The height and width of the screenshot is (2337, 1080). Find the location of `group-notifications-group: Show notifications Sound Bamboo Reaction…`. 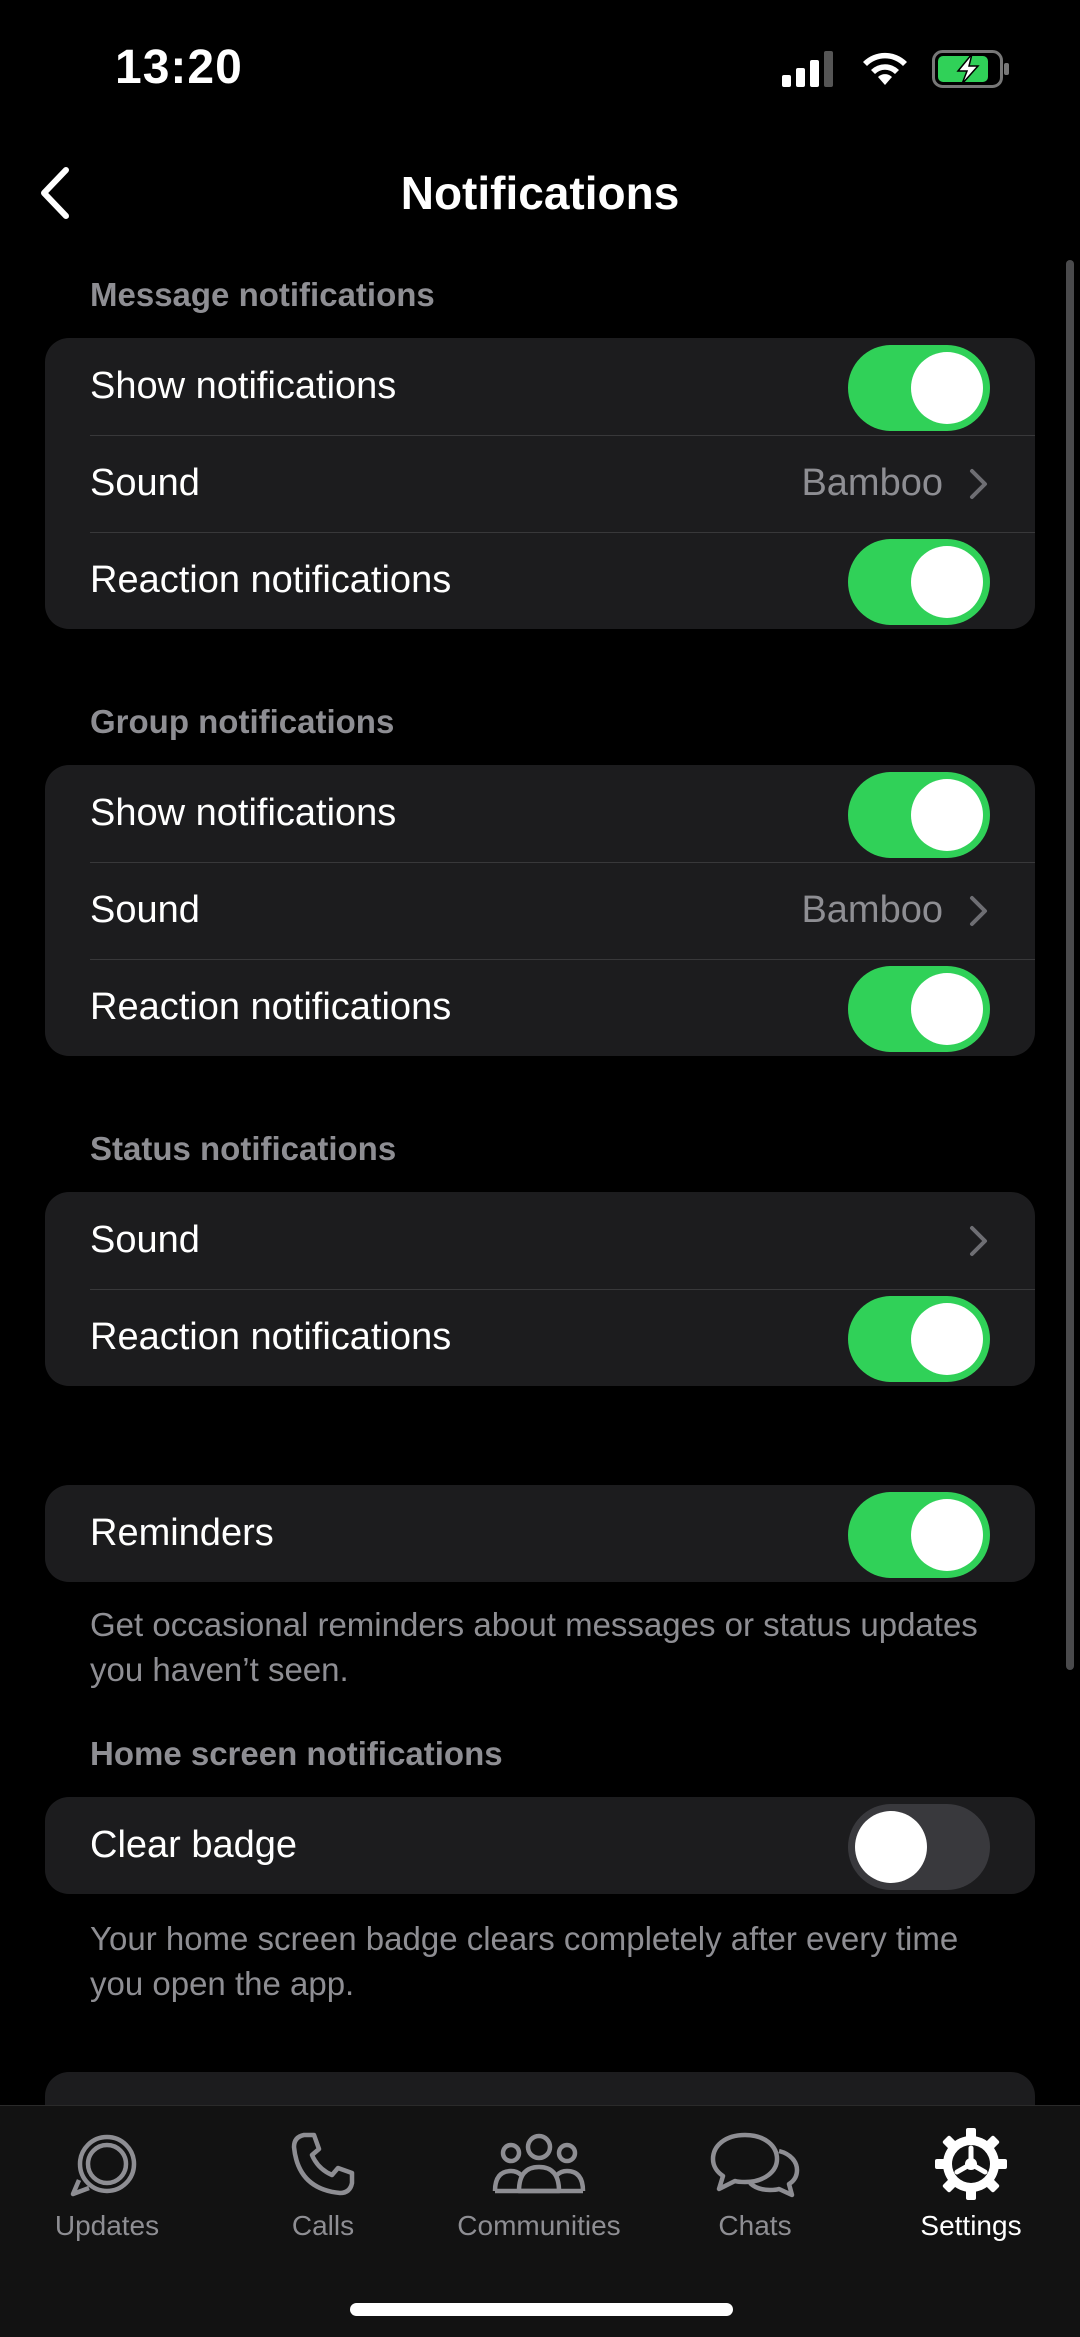

group-notifications-group: Show notifications Sound Bamboo Reaction… is located at coordinates (540, 910).